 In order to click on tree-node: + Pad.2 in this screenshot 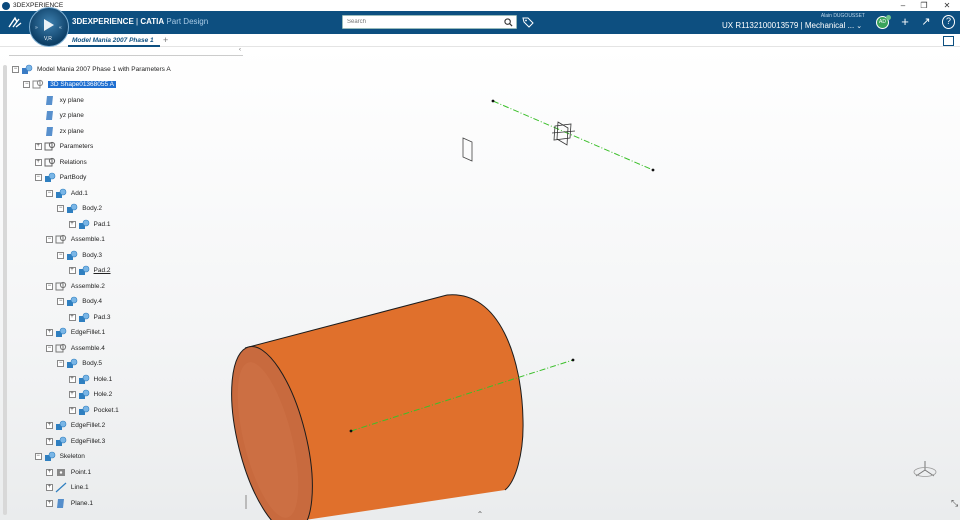, I will do `click(89, 271)`.